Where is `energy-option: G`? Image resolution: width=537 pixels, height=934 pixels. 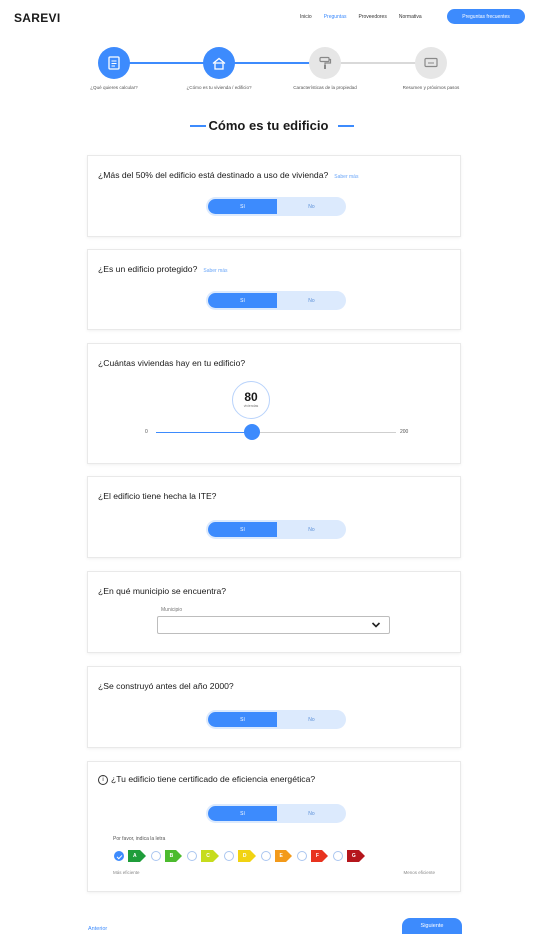
energy-option: G is located at coordinates (348, 856).